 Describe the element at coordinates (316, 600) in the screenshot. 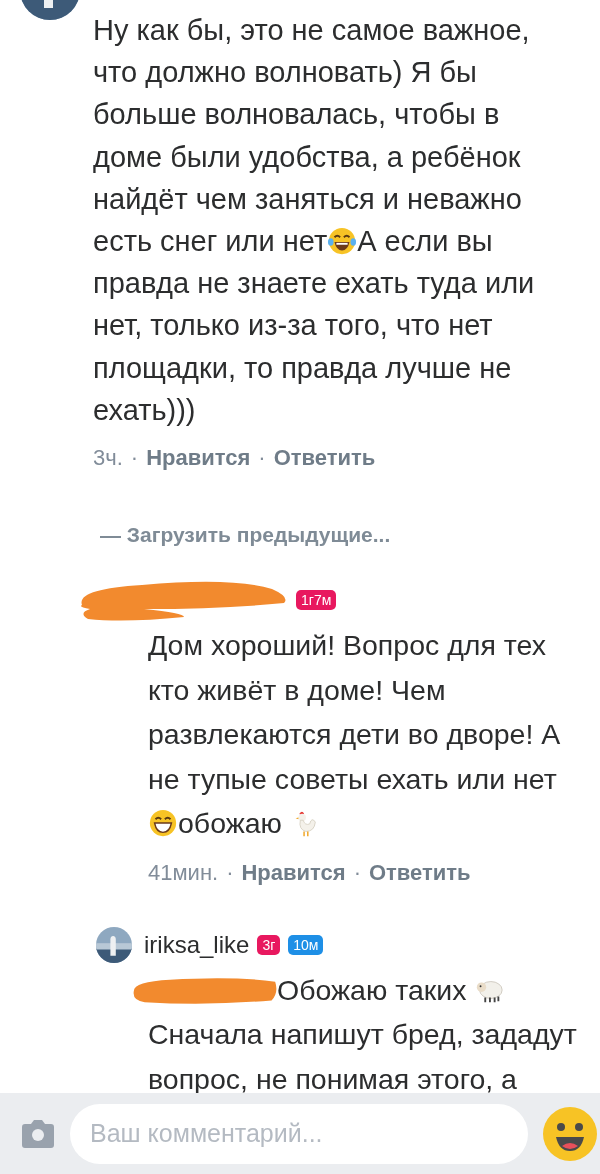

I see `age-badge: 1г7м` at that location.